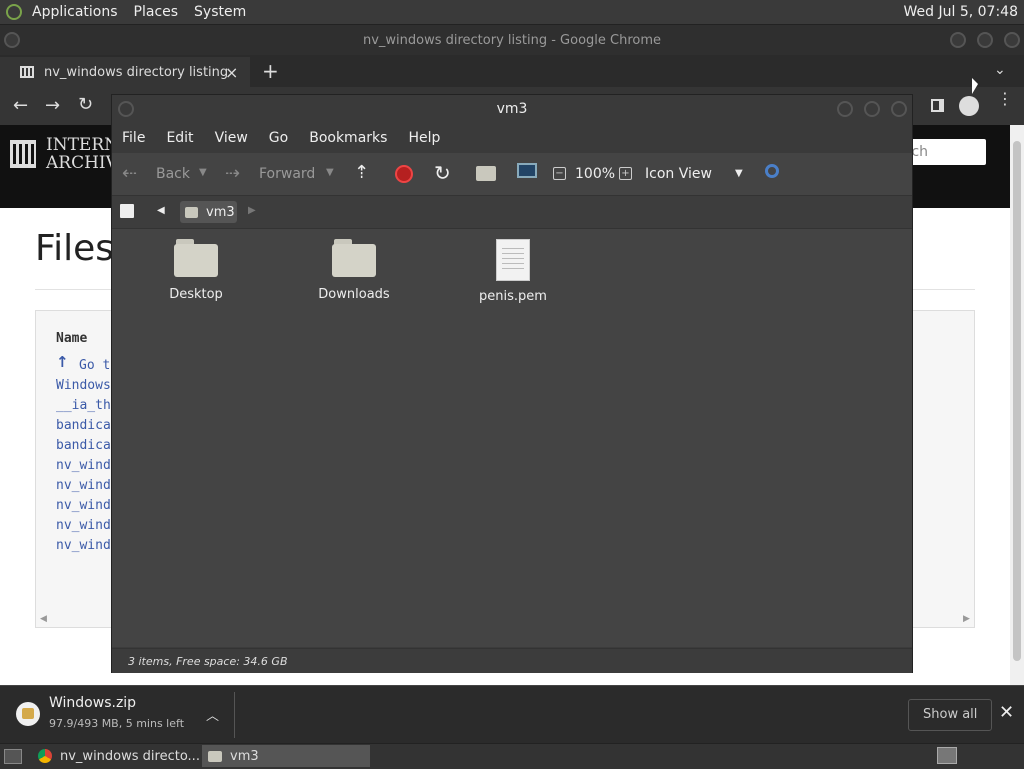 This screenshot has height=769, width=1024. What do you see at coordinates (231, 72) in the screenshot?
I see `tab-close-icon: ×` at bounding box center [231, 72].